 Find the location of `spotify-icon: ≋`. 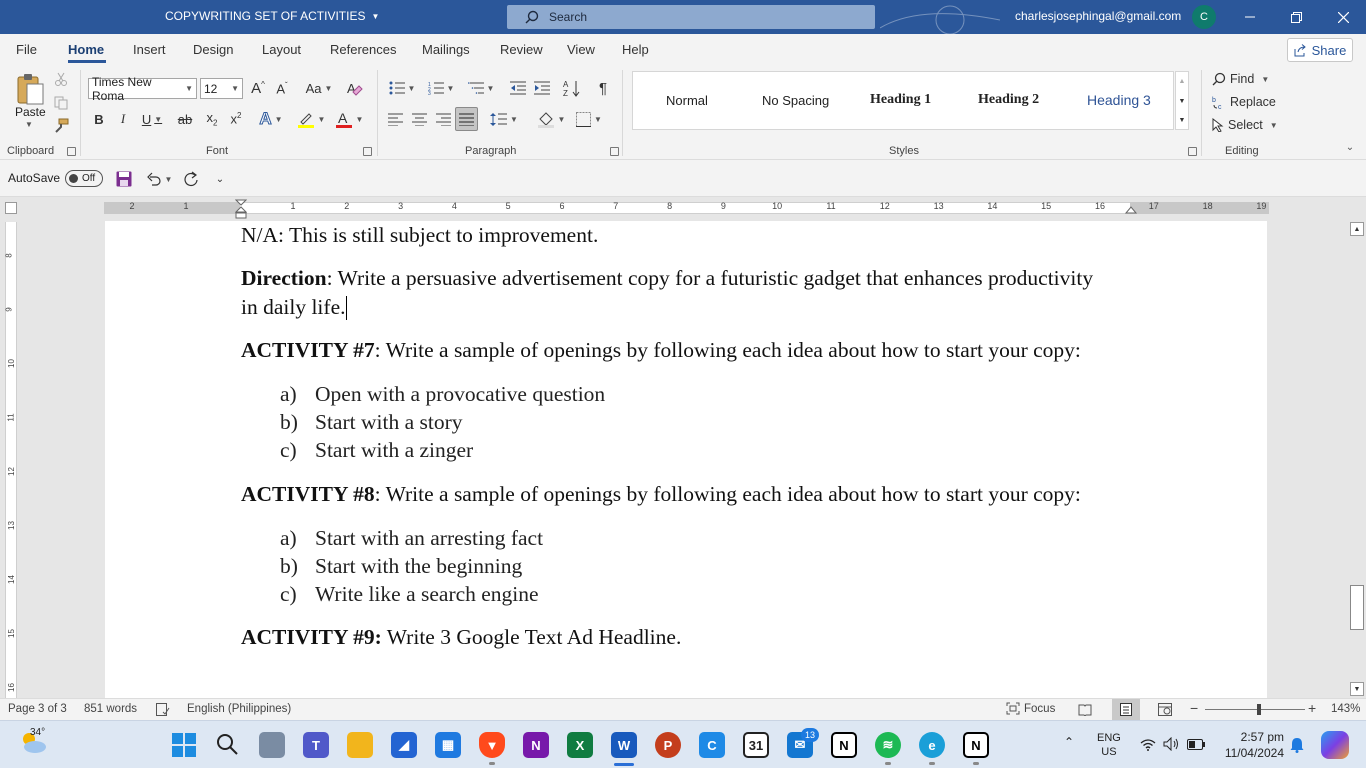

spotify-icon: ≋ is located at coordinates (888, 745).